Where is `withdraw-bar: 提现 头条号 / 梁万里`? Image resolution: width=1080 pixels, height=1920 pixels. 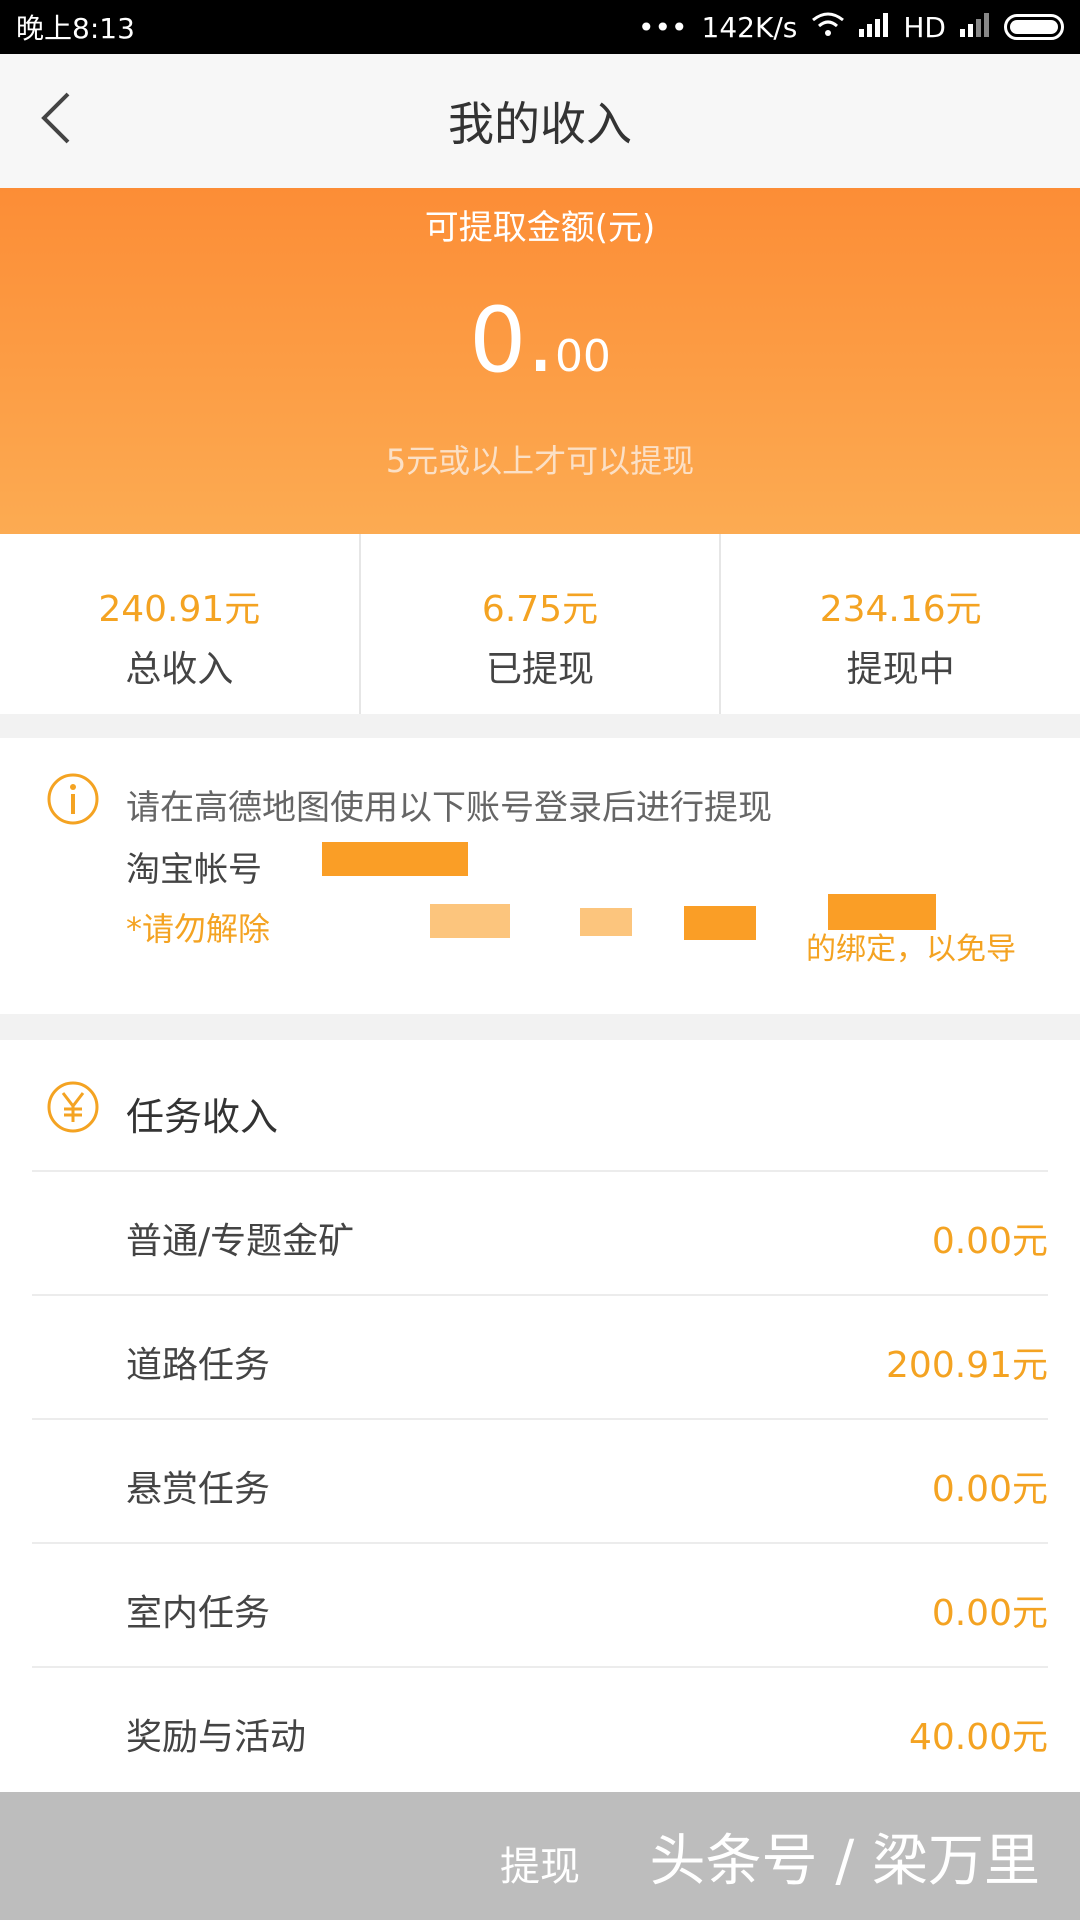 withdraw-bar: 提现 头条号 / 梁万里 is located at coordinates (540, 1856).